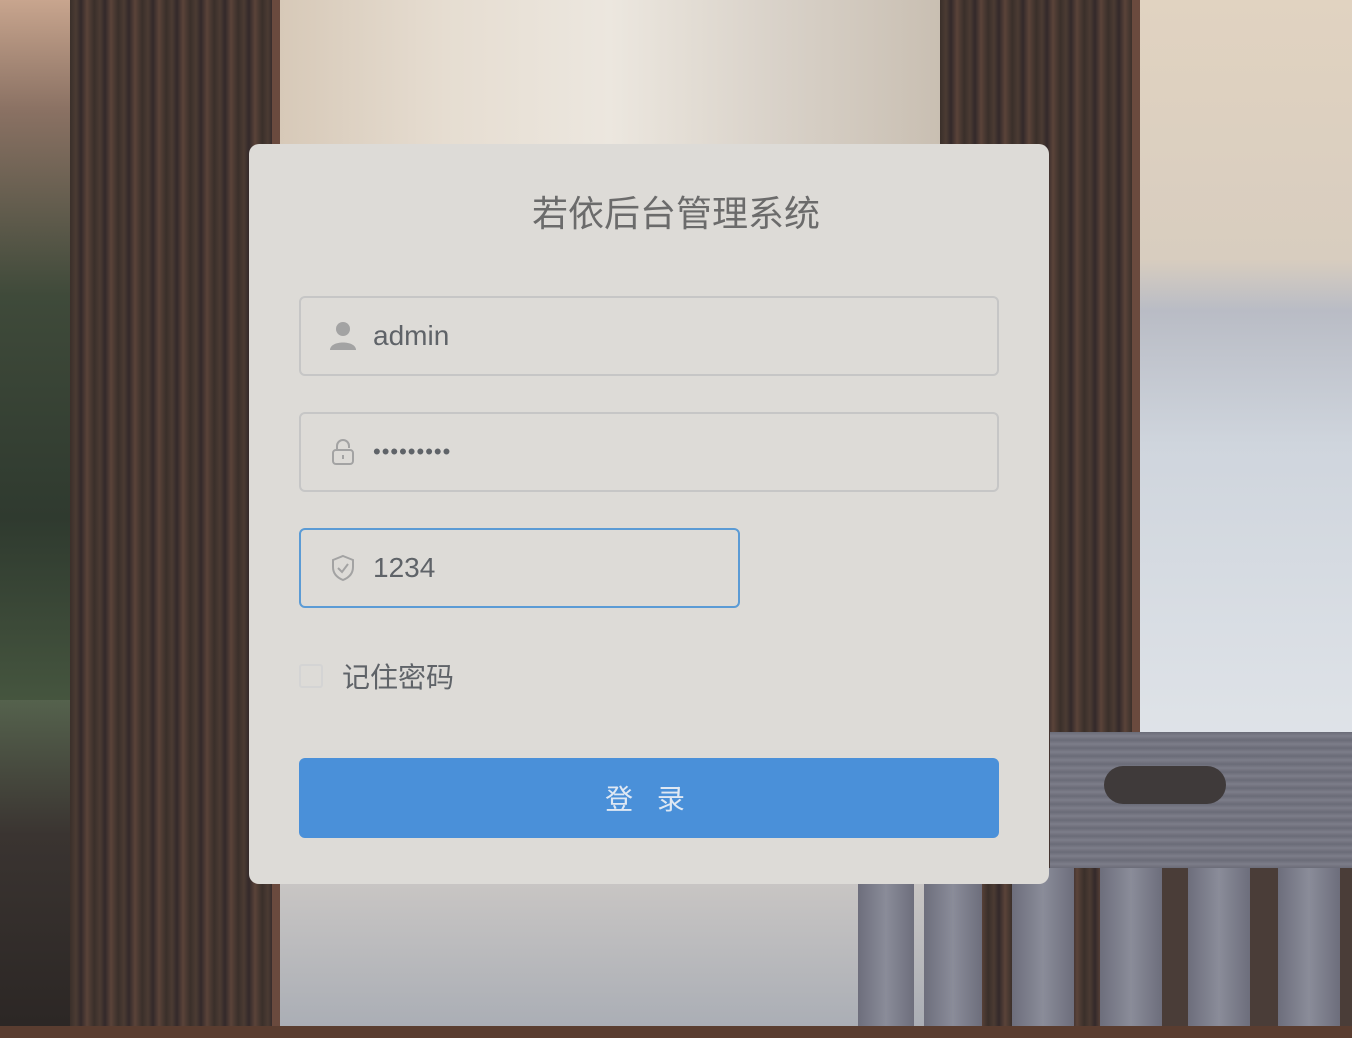 The image size is (1352, 1038). What do you see at coordinates (649, 798) in the screenshot?
I see `login-button: 登 录` at bounding box center [649, 798].